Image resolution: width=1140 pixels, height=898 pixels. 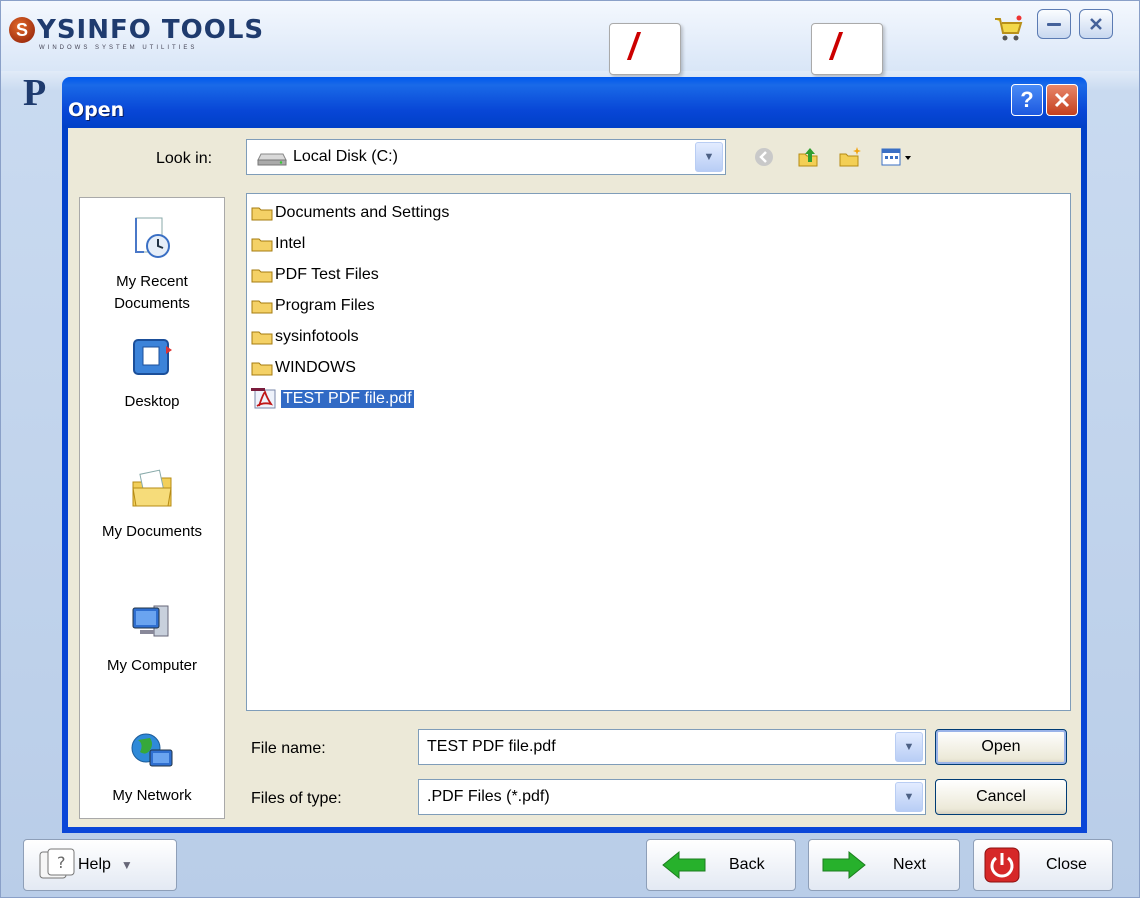 I want to click on my-documents-icon, so click(x=152, y=488).